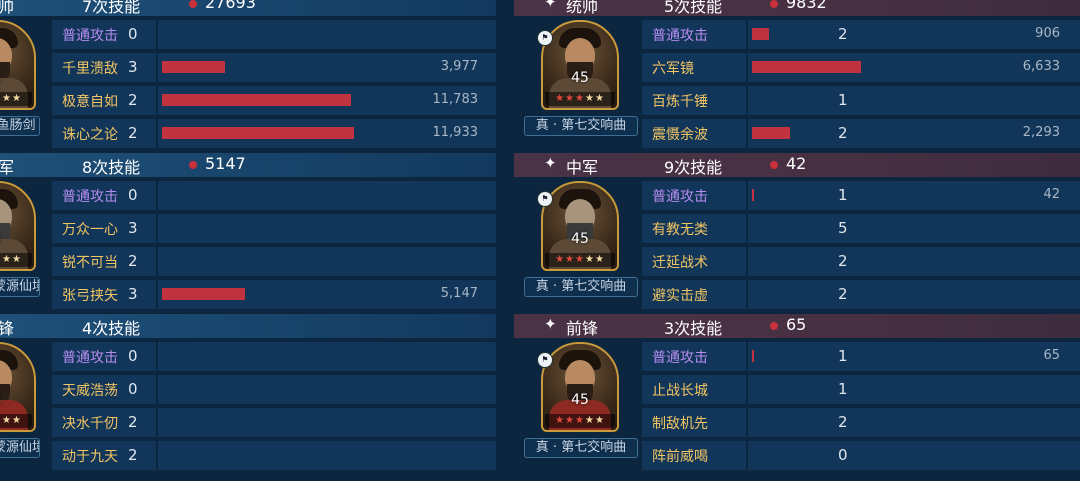 The height and width of the screenshot is (481, 1080). I want to click on skill-row: 阵前威喝 0, so click(861, 455).